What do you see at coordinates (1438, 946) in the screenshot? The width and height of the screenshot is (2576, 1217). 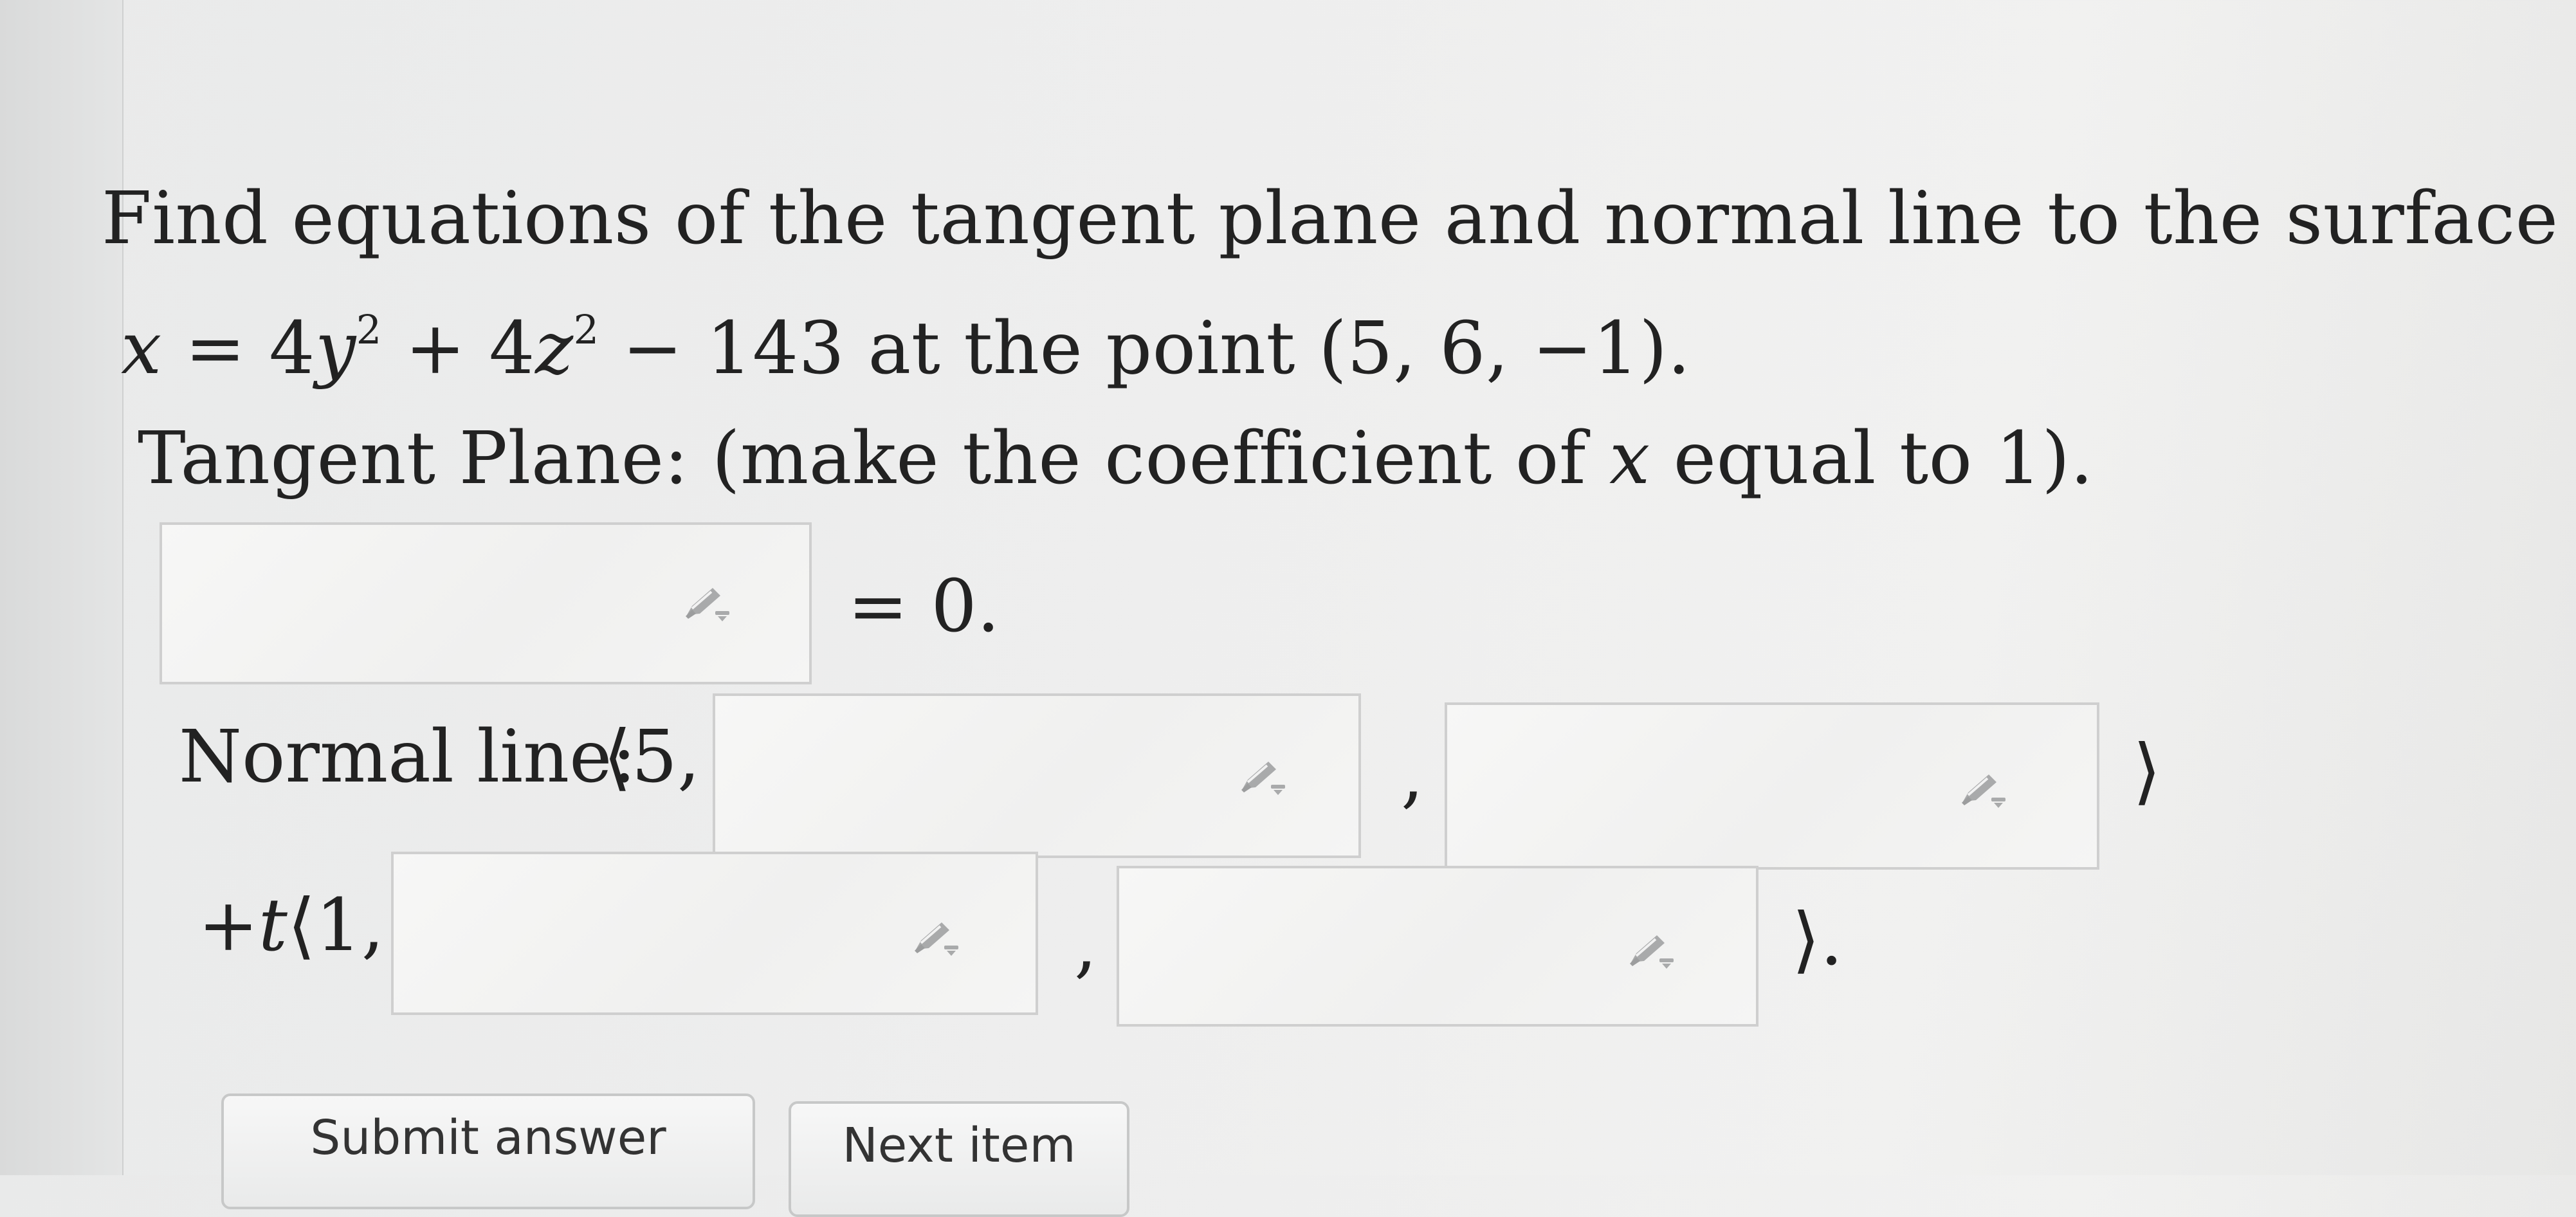 I see `direction-vector-z-input` at bounding box center [1438, 946].